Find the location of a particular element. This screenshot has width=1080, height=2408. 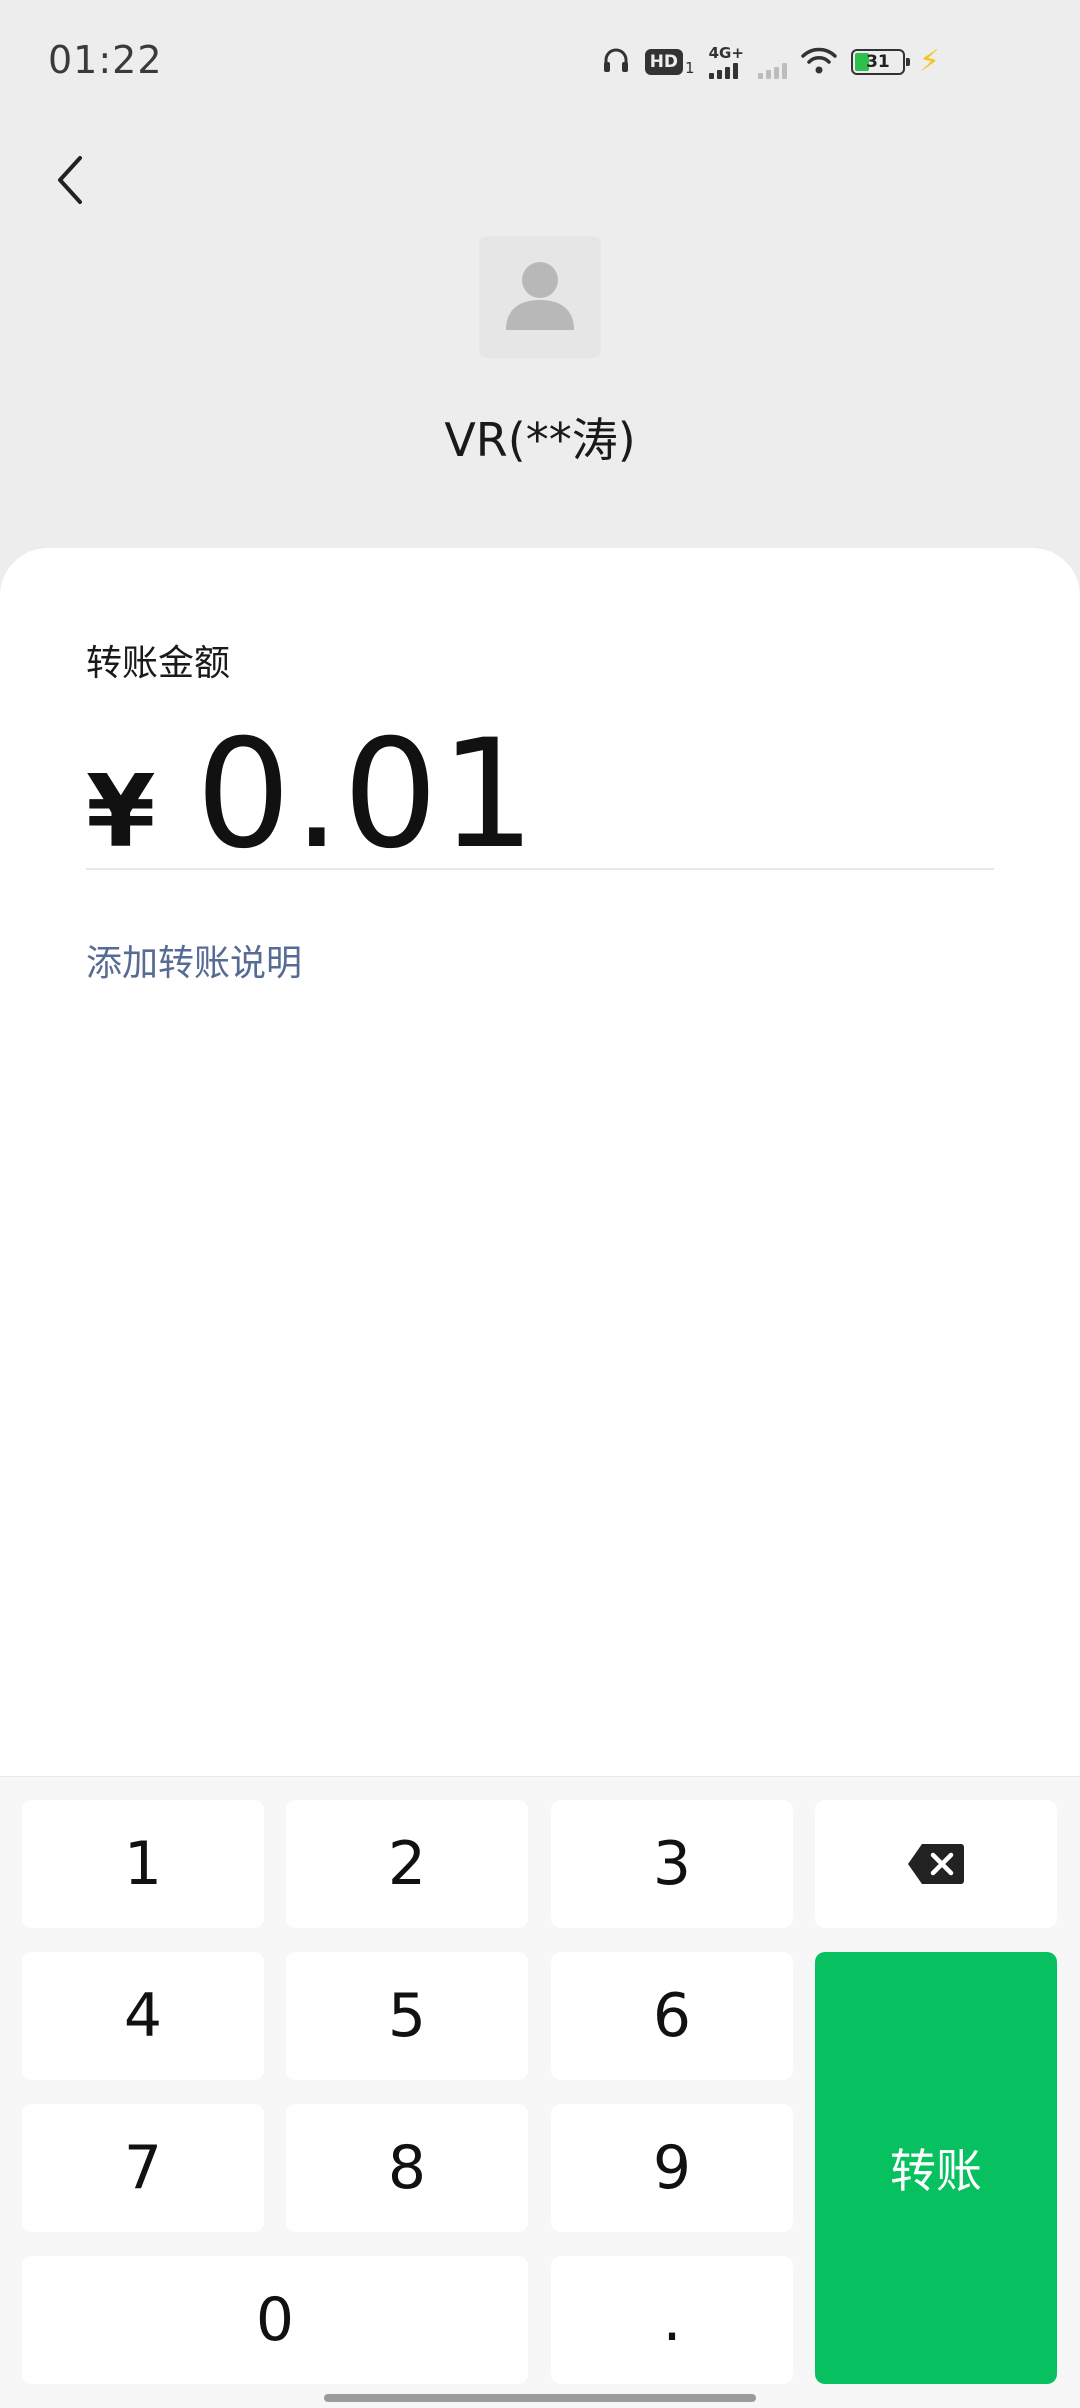

backspace-button is located at coordinates (936, 1864).